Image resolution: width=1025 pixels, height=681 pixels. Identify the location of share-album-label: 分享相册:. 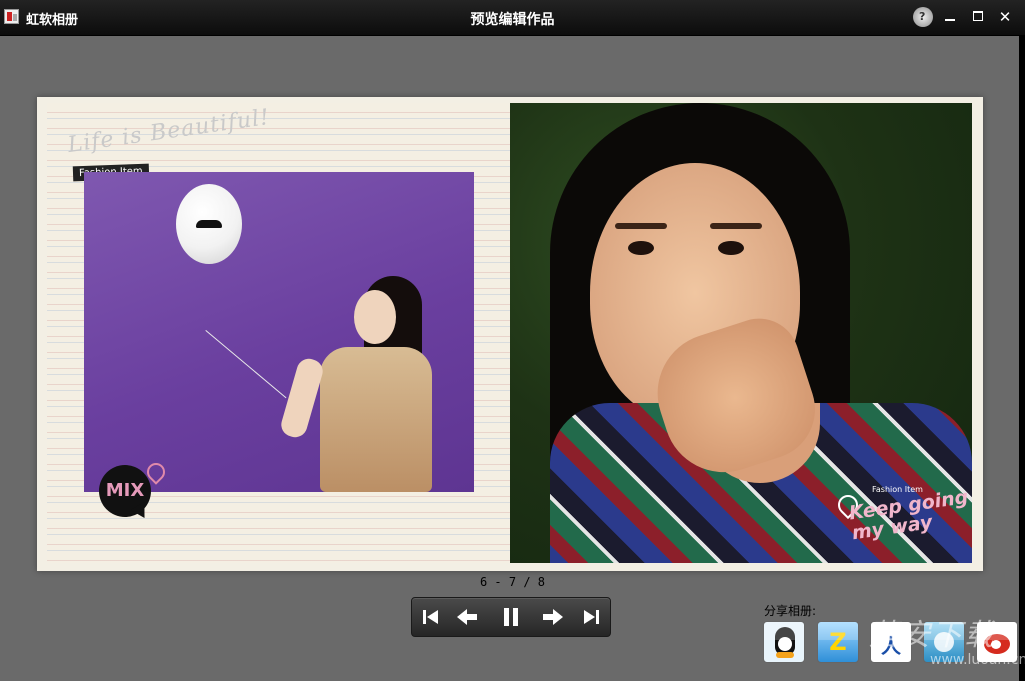
(790, 611).